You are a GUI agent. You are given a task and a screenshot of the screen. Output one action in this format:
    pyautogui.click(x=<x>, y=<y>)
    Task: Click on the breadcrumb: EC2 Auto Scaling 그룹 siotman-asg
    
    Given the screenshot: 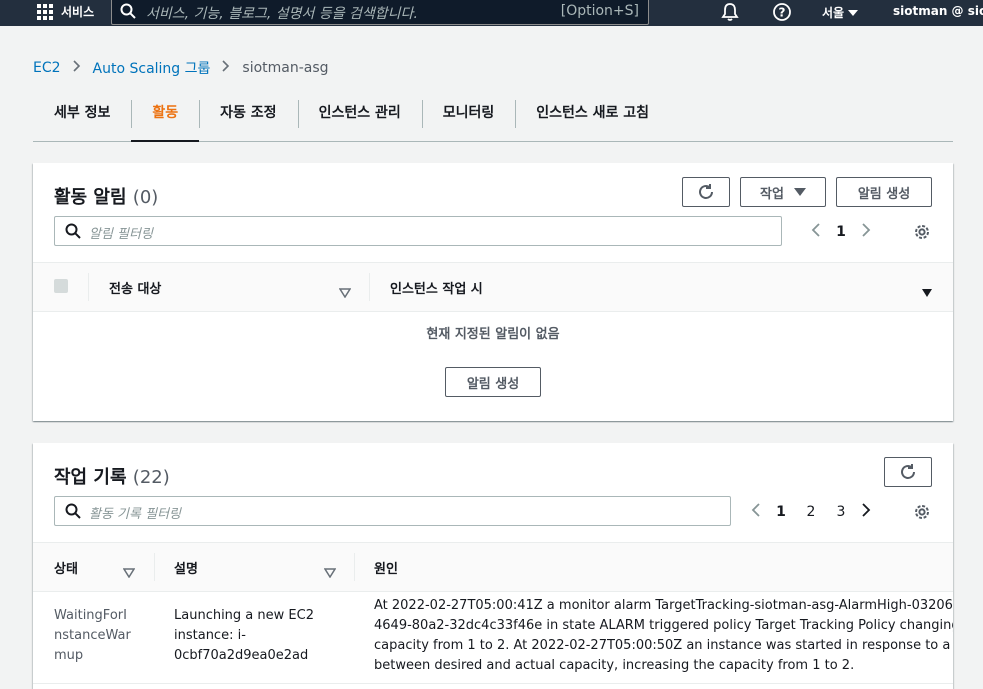 What is the action you would take?
    pyautogui.click(x=181, y=68)
    